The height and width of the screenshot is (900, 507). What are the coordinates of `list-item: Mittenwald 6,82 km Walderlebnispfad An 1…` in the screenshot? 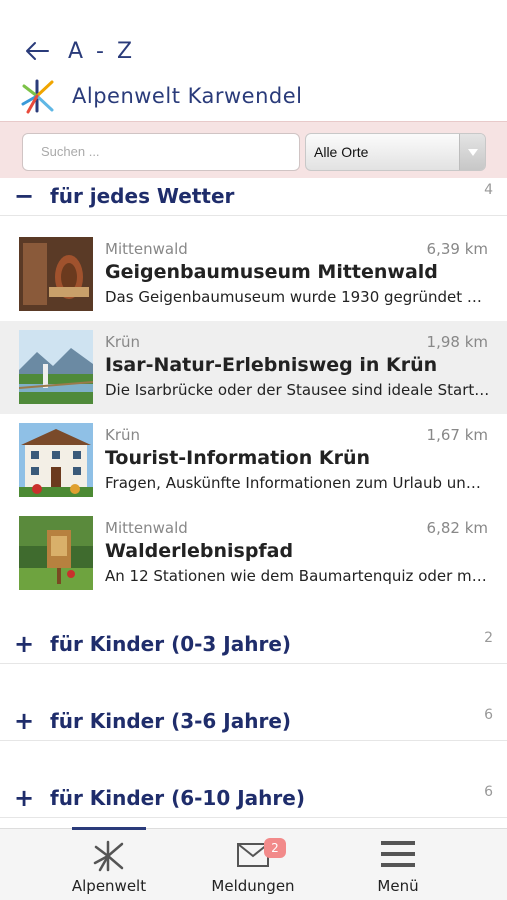 It's located at (253, 553).